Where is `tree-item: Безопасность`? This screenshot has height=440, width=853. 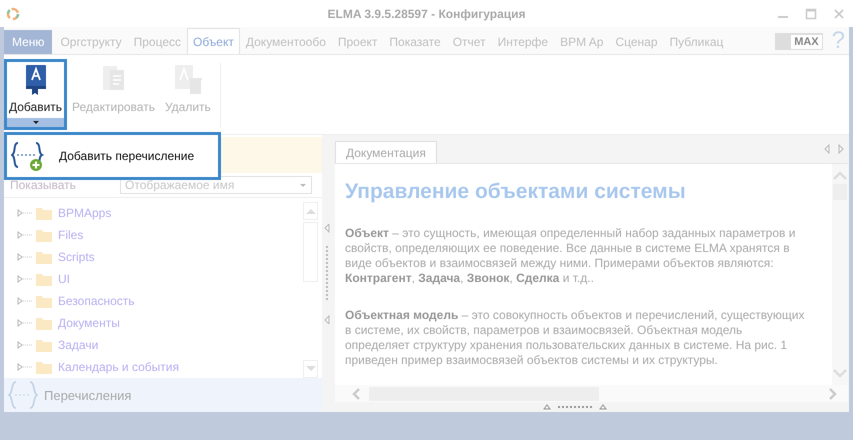
tree-item: Безопасность is located at coordinates (159, 301).